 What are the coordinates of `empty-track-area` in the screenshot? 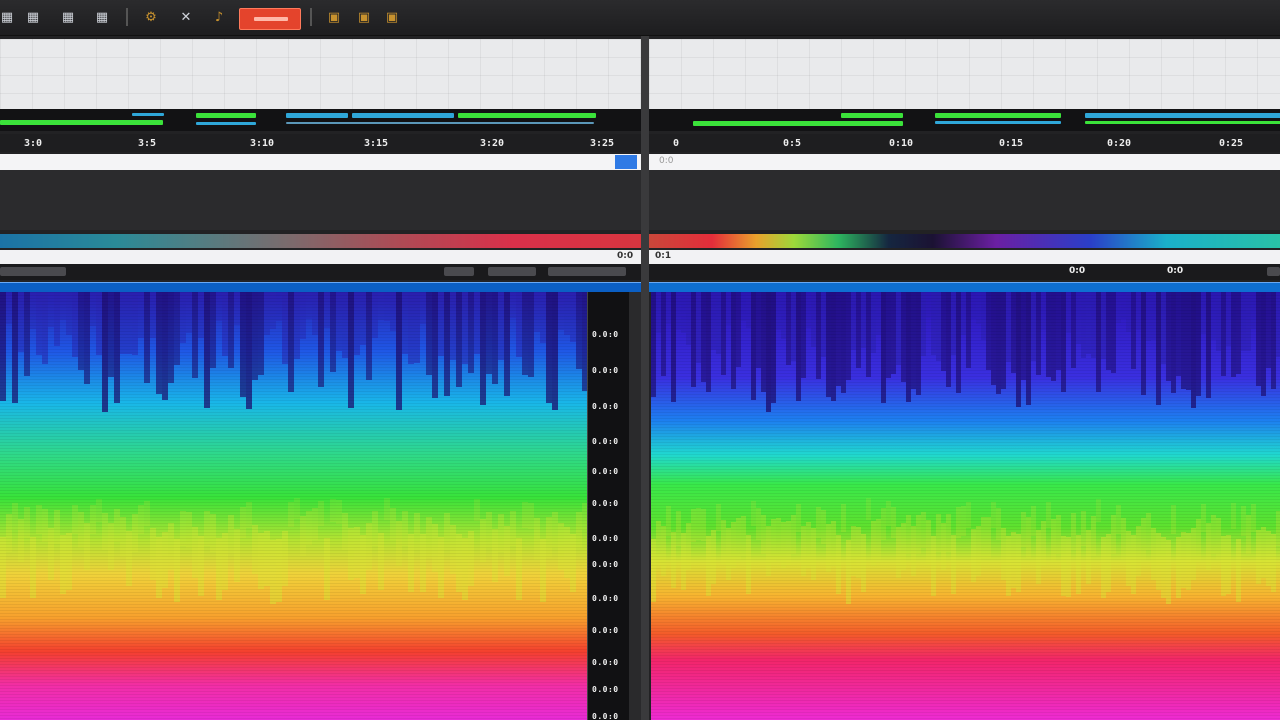 It's located at (320, 200).